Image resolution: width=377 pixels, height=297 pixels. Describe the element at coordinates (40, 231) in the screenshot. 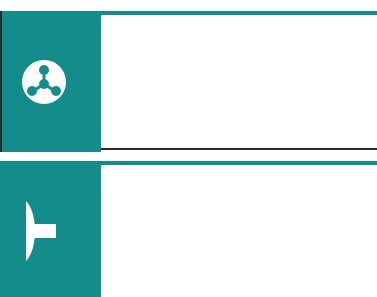

I see `valve-outlet-icon` at that location.